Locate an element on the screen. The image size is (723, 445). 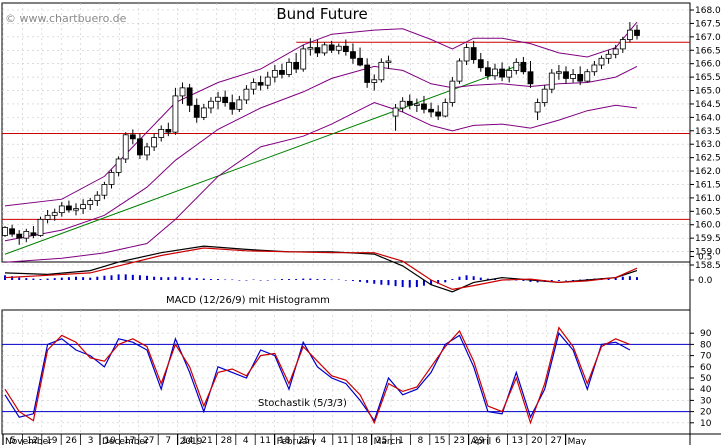
x-axis-day-label: 8 is located at coordinates (421, 440).